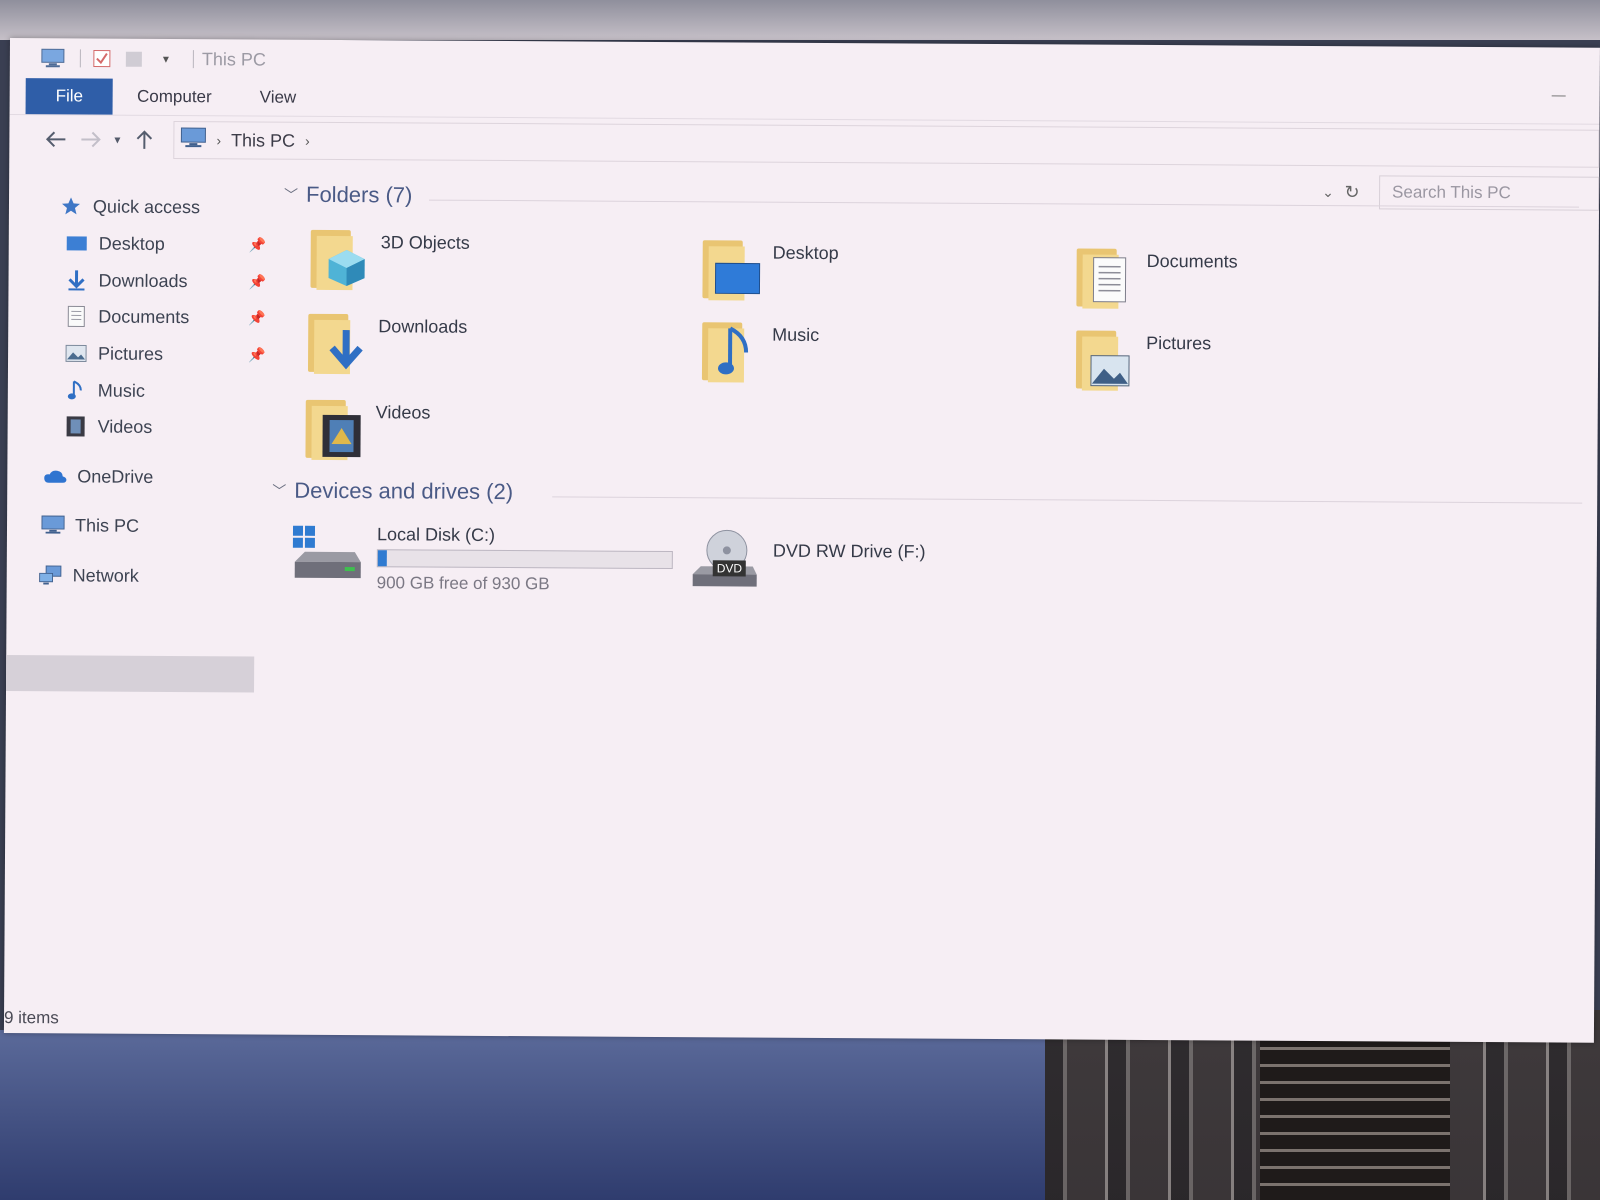 The image size is (1600, 1200). I want to click on chevron-down-icon: ⌄, so click(1328, 191).